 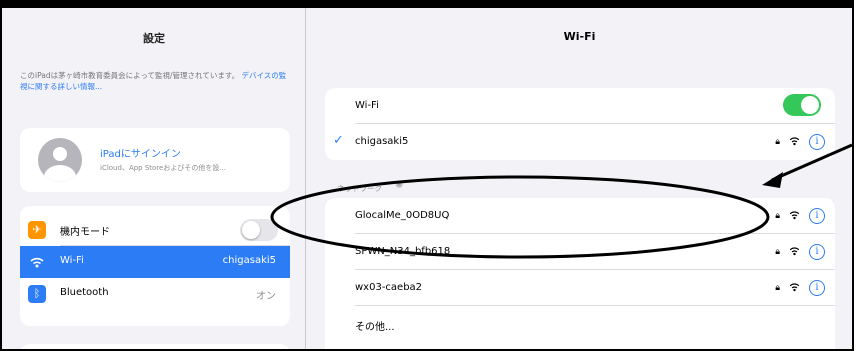 What do you see at coordinates (338, 140) in the screenshot?
I see `checkmark-icon: ✓` at bounding box center [338, 140].